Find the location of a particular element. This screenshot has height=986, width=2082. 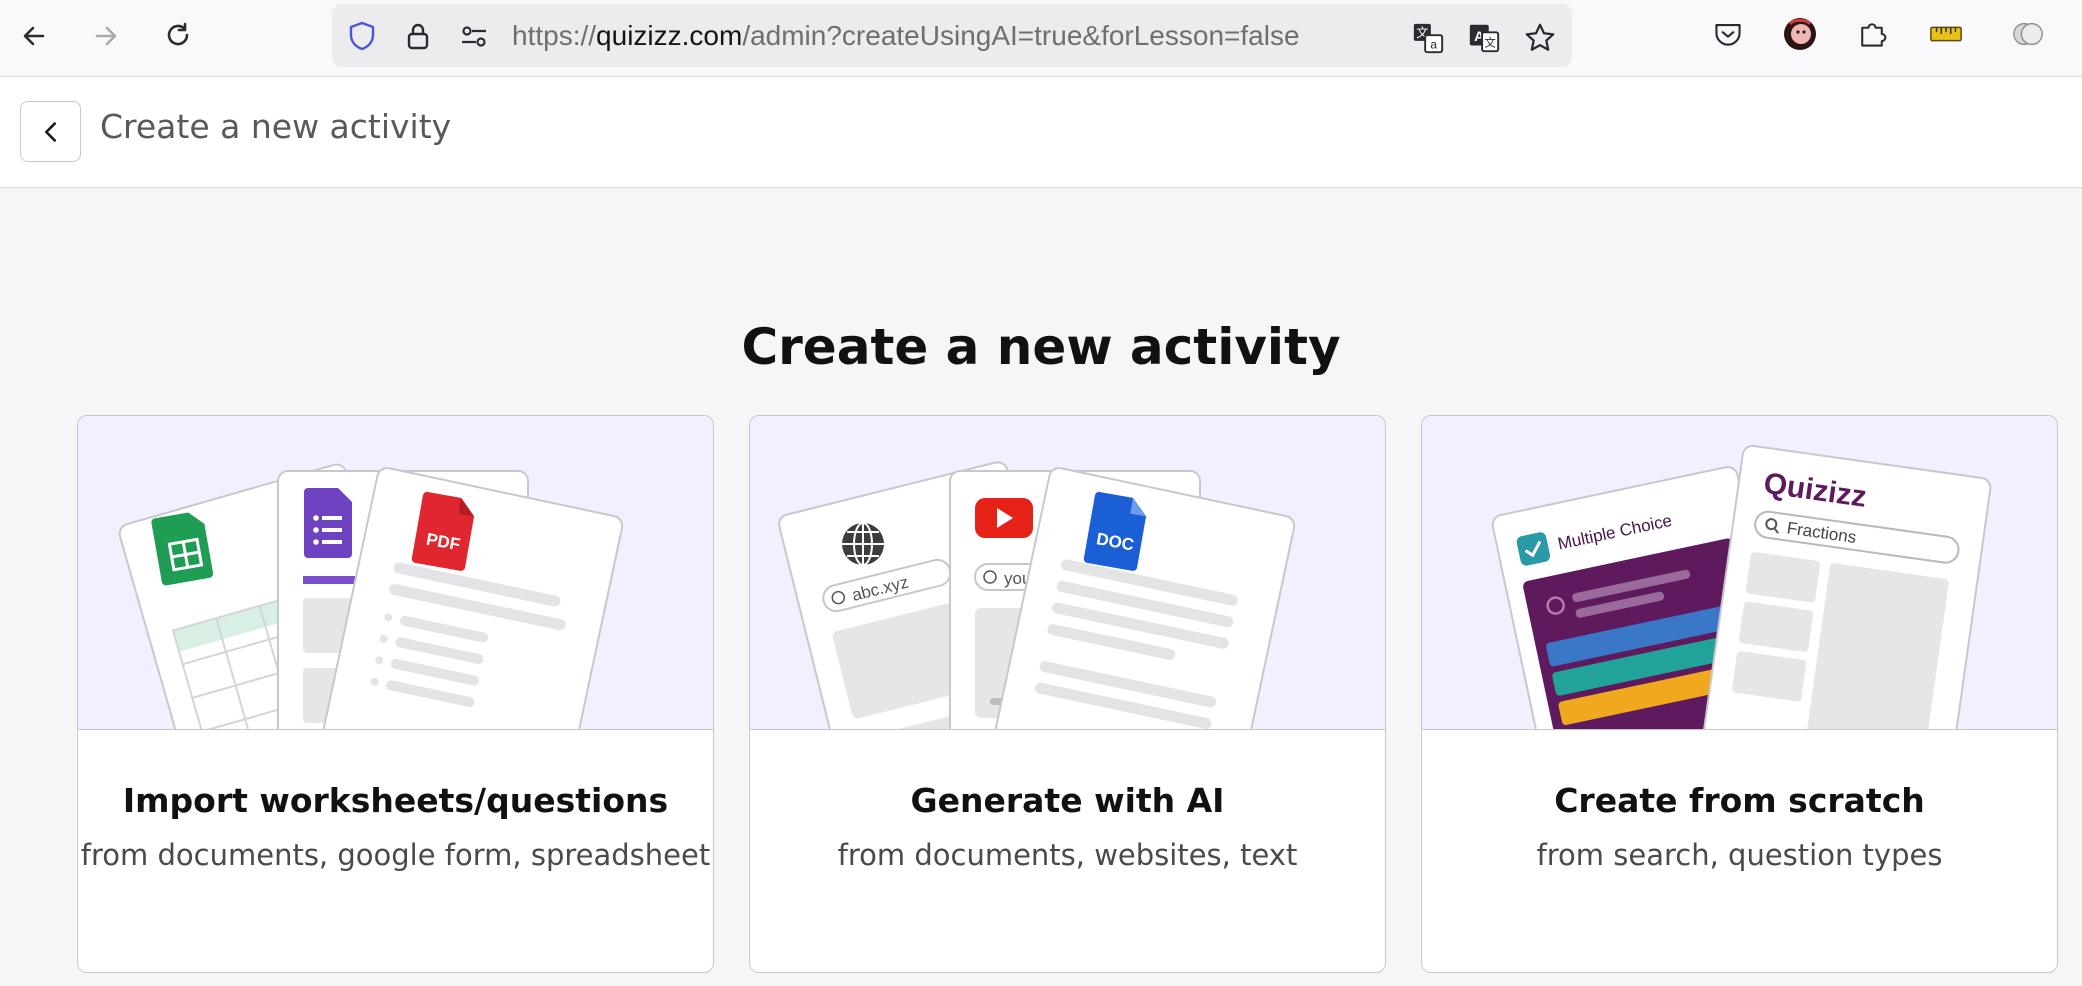

lock-icon is located at coordinates (418, 36).